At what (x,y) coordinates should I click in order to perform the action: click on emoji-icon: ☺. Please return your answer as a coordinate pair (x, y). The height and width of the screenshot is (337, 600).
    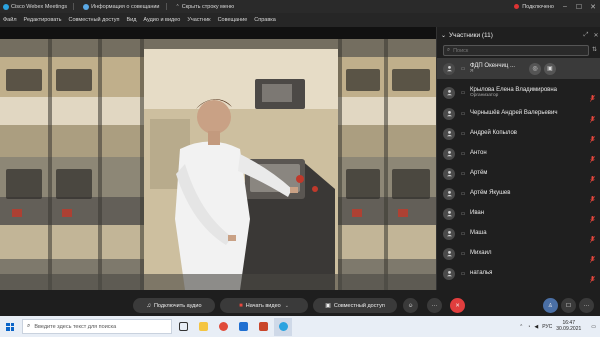
    Looking at the image, I should click on (410, 305).